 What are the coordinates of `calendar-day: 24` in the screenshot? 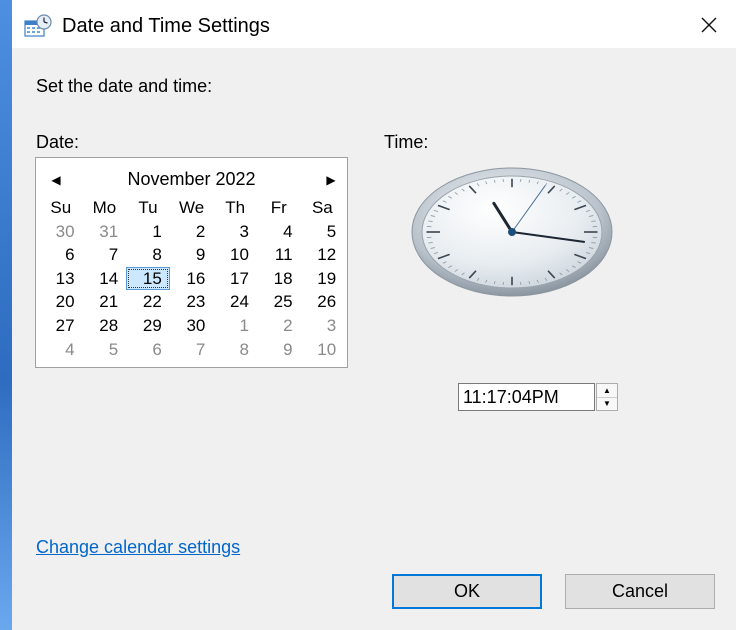 It's located at (235, 302).